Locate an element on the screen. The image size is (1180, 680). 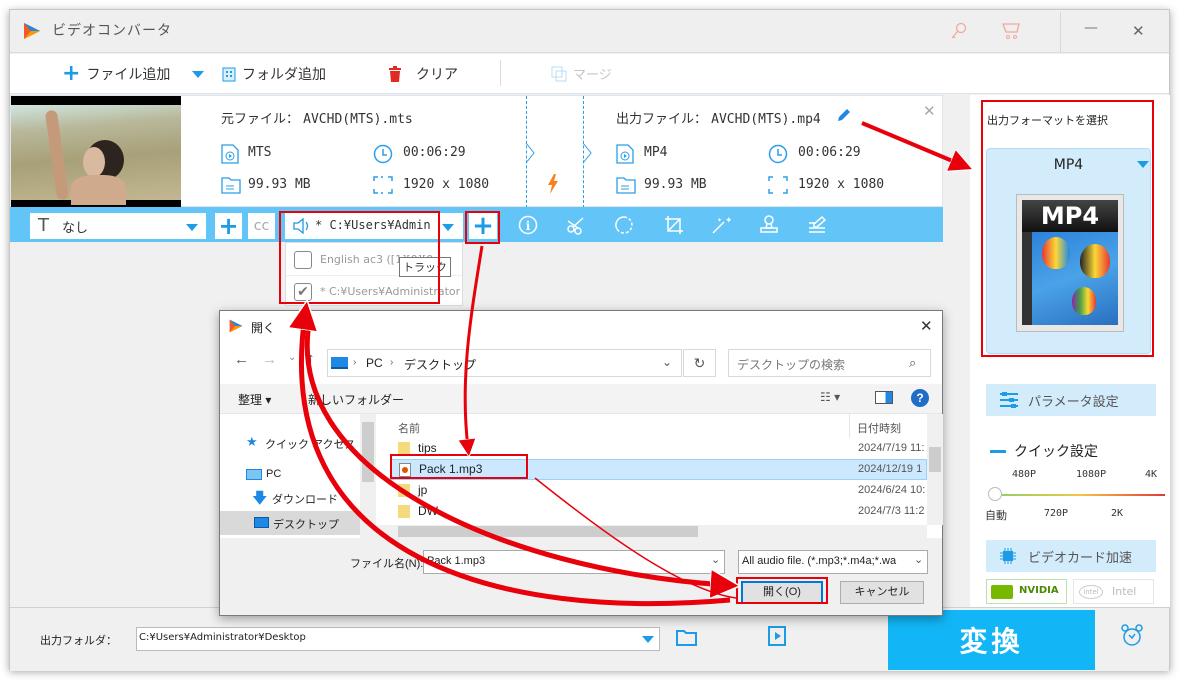
minimize-button: — is located at coordinates (1091, 28).